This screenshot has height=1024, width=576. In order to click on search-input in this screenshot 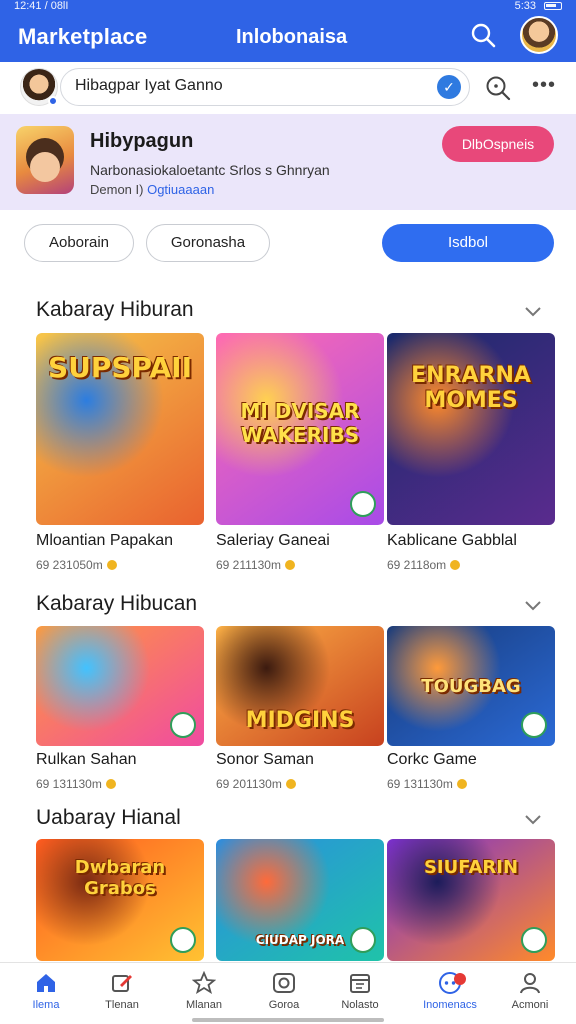, I will do `click(245, 86)`.